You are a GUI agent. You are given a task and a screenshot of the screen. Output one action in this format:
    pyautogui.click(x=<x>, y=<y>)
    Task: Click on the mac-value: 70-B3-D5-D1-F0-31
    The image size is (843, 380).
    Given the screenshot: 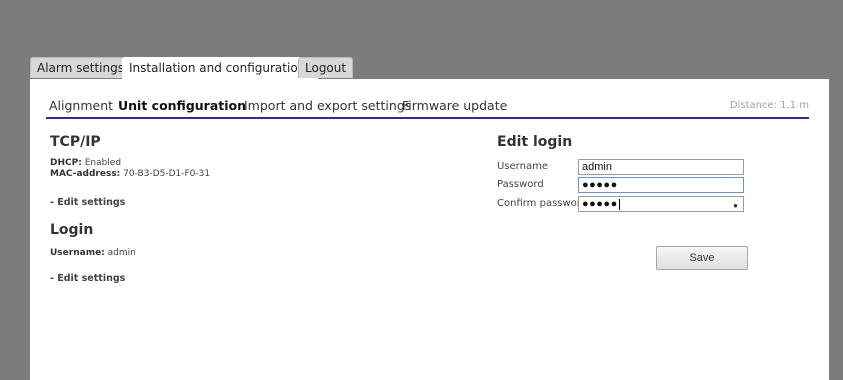 What is the action you would take?
    pyautogui.click(x=167, y=174)
    